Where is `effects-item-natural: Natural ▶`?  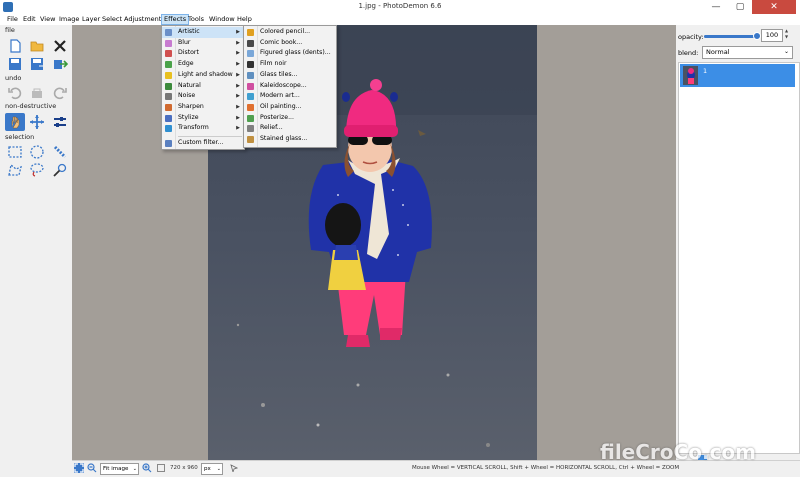 effects-item-natural: Natural ▶ is located at coordinates (203, 86).